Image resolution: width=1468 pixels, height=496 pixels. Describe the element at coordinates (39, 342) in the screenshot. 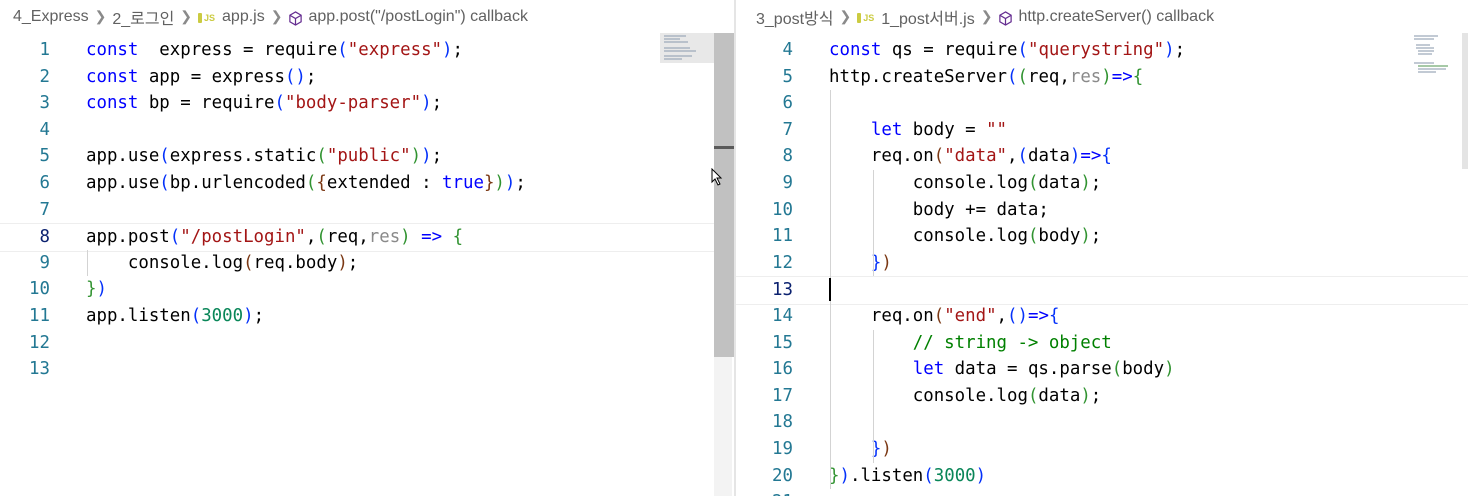

I see `line-number: 12` at that location.